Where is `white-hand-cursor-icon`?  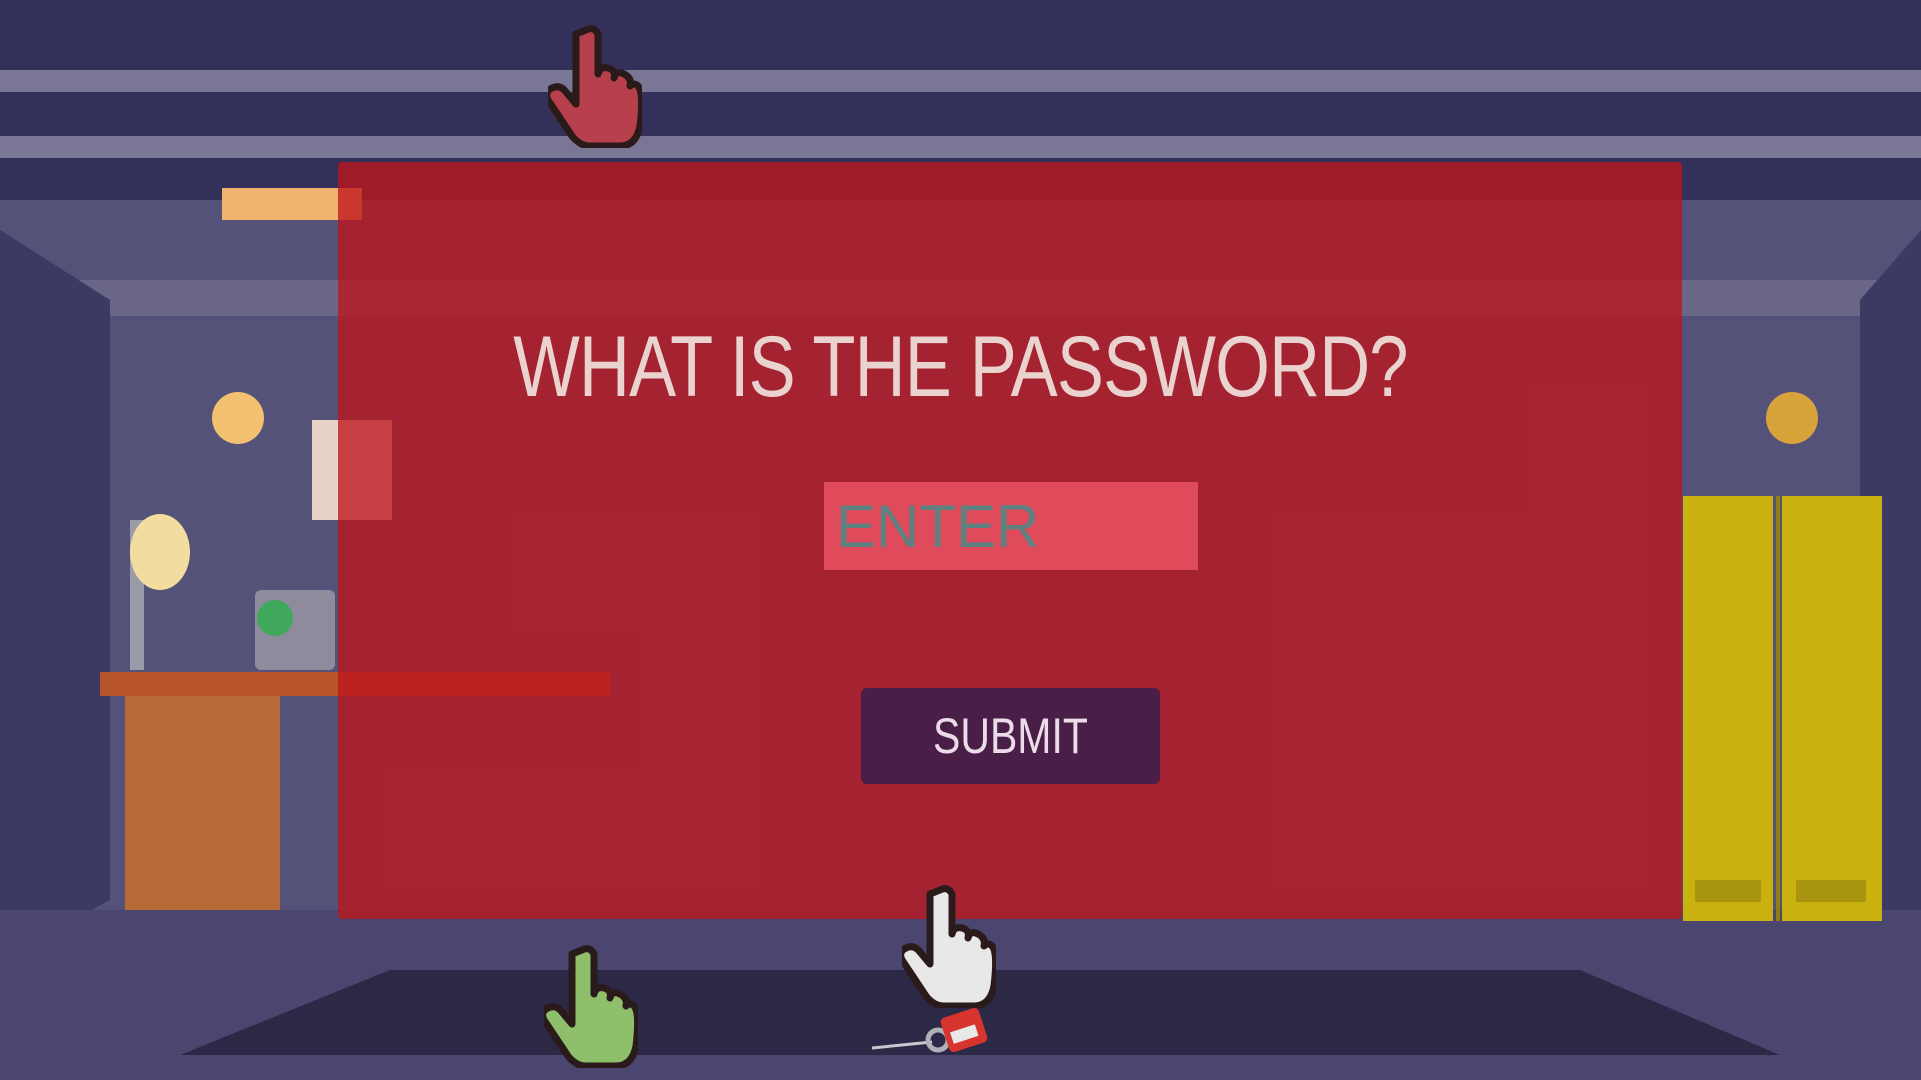
white-hand-cursor-icon is located at coordinates (949, 946).